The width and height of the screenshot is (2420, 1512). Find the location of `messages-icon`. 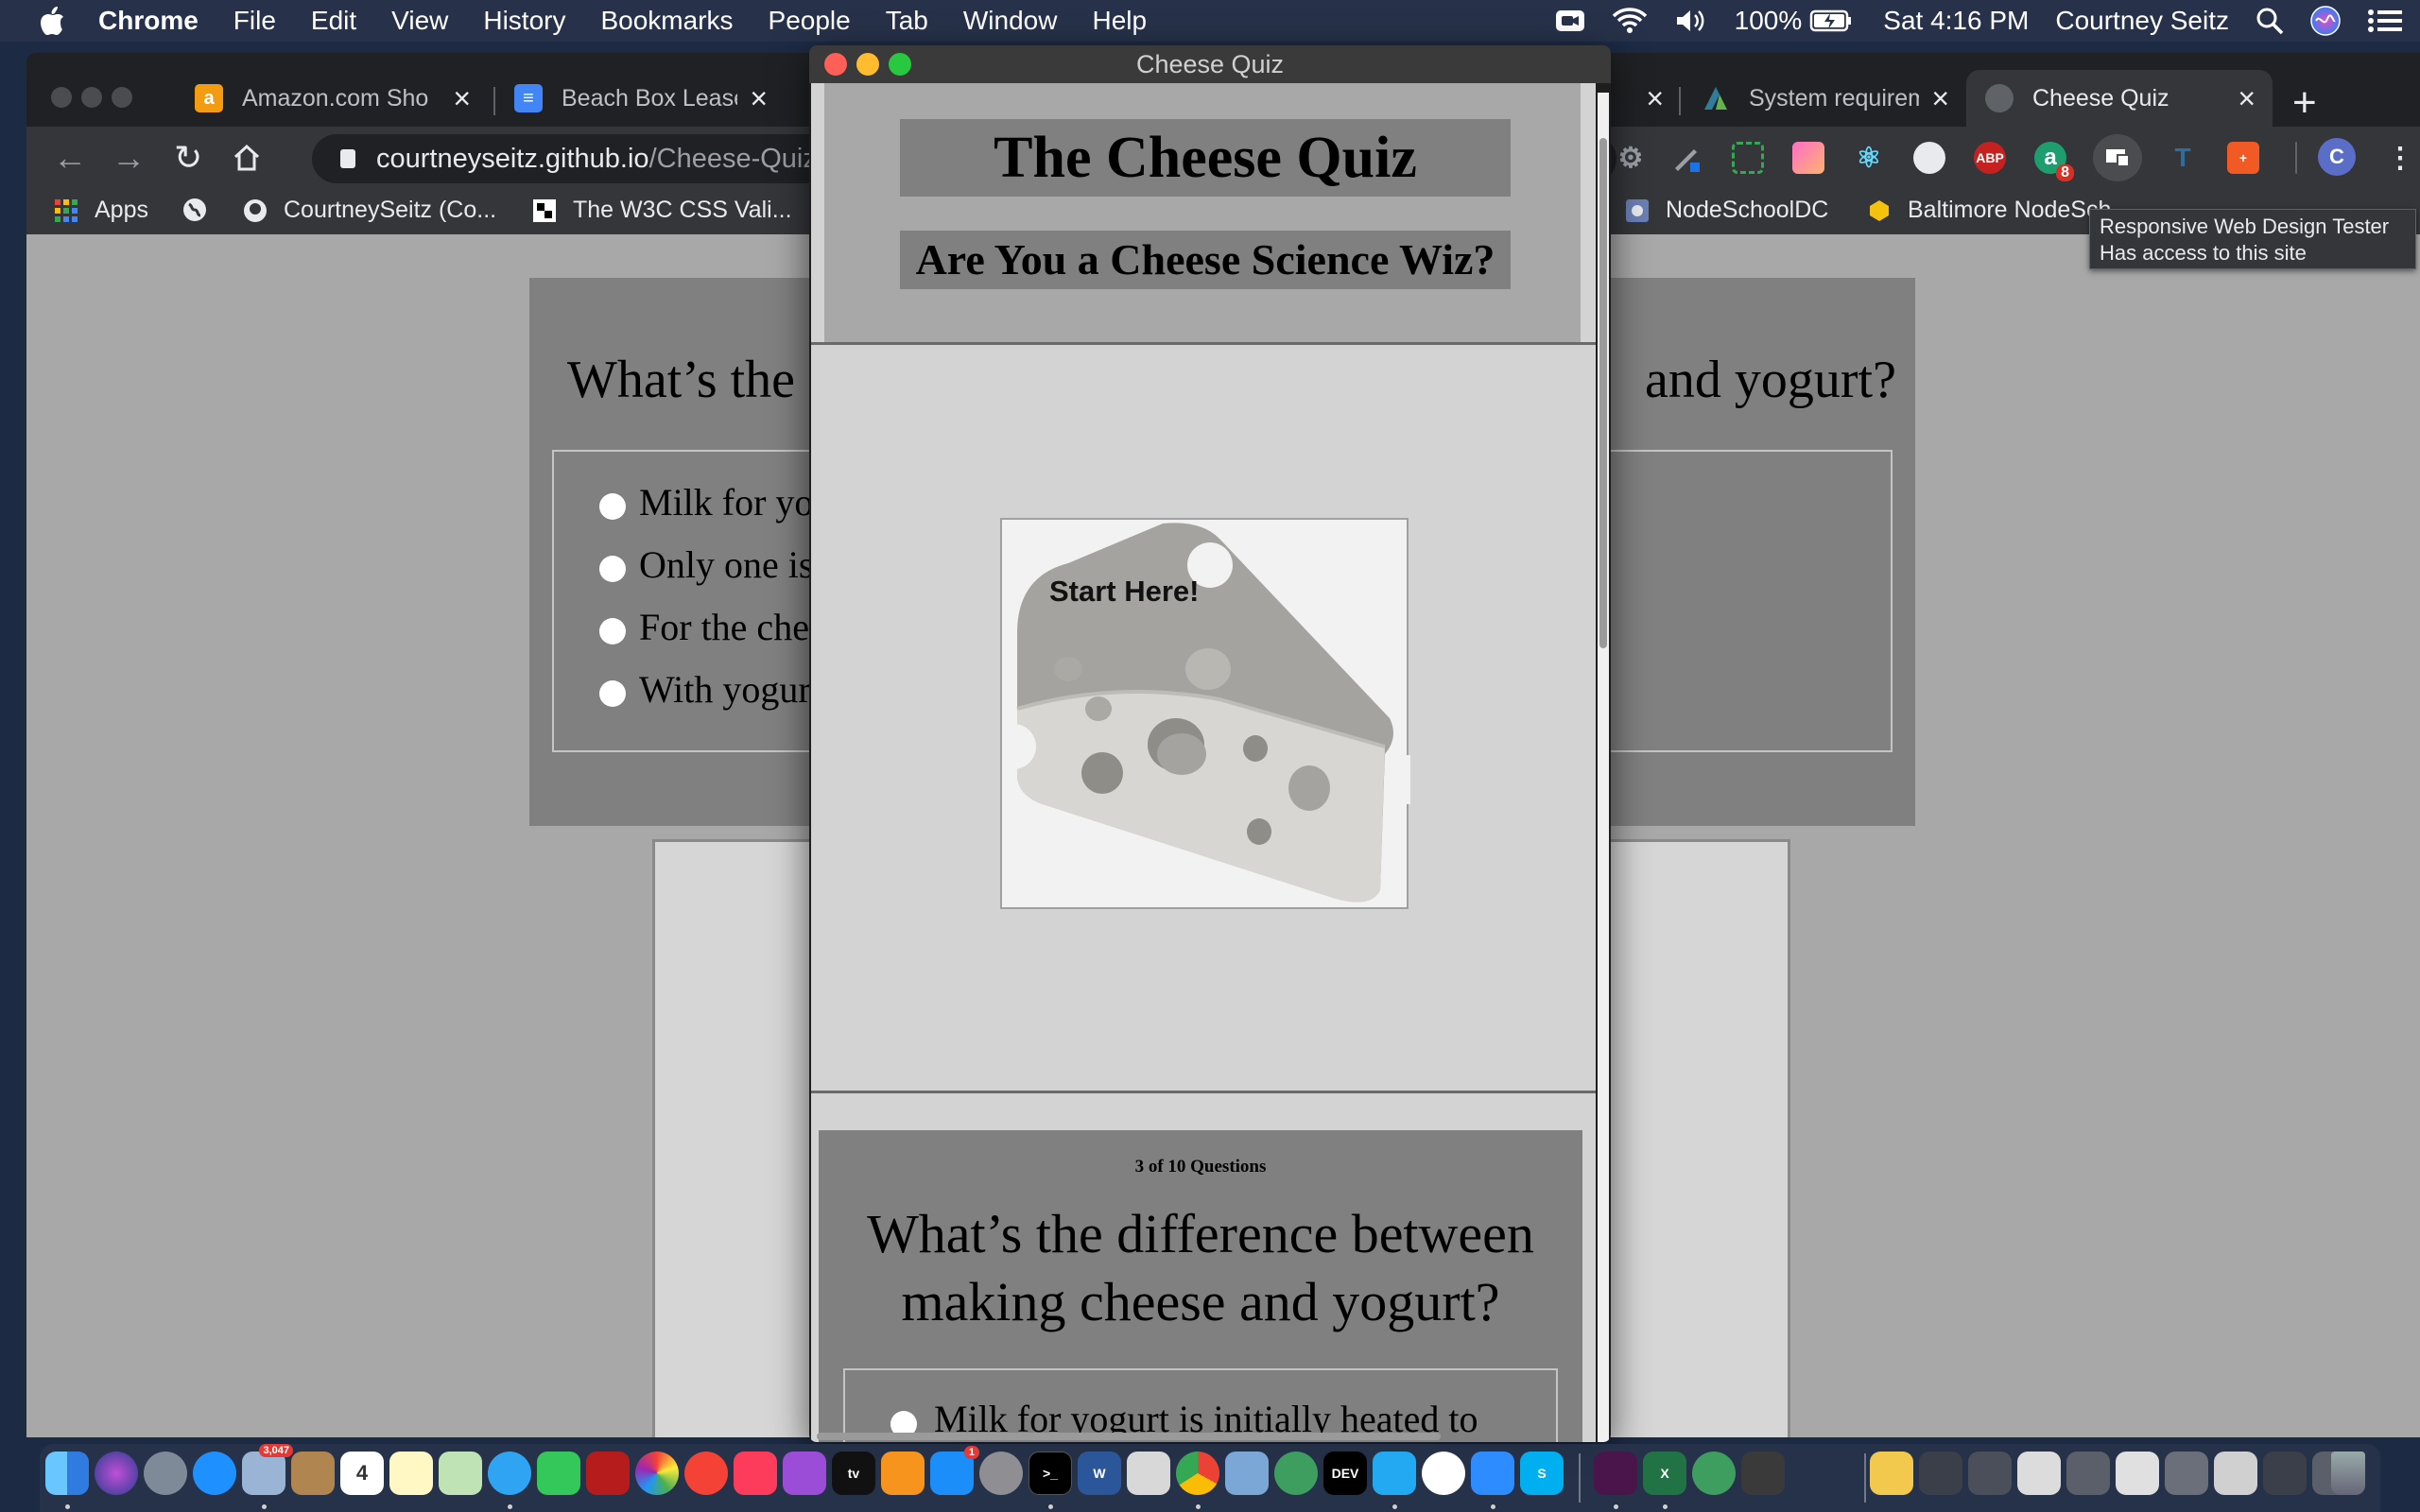

messages-icon is located at coordinates (509, 1473).